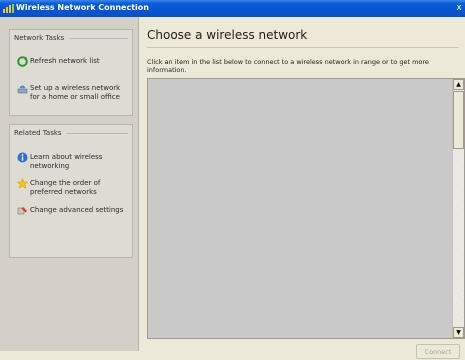 Image resolution: width=465 pixels, height=360 pixels. Describe the element at coordinates (303, 47) in the screenshot. I see `heading-divider` at that location.